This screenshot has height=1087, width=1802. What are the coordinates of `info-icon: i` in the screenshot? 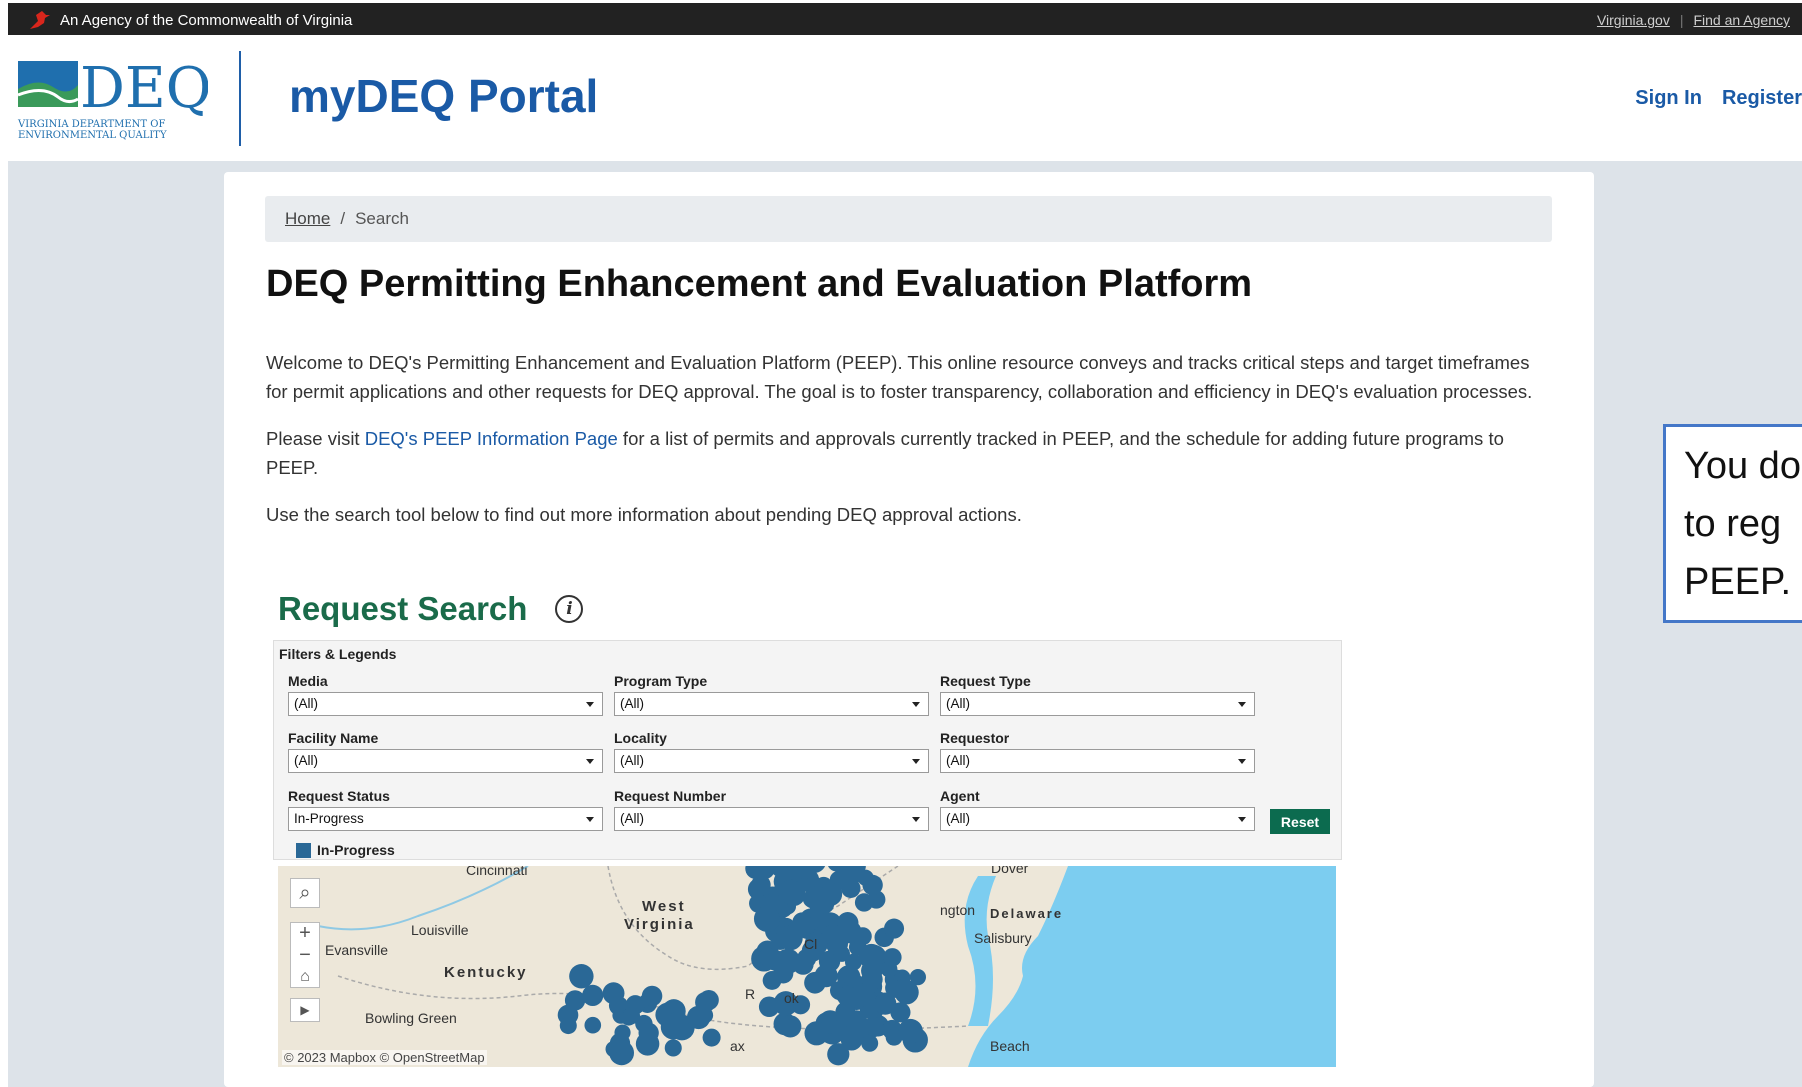 It's located at (569, 609).